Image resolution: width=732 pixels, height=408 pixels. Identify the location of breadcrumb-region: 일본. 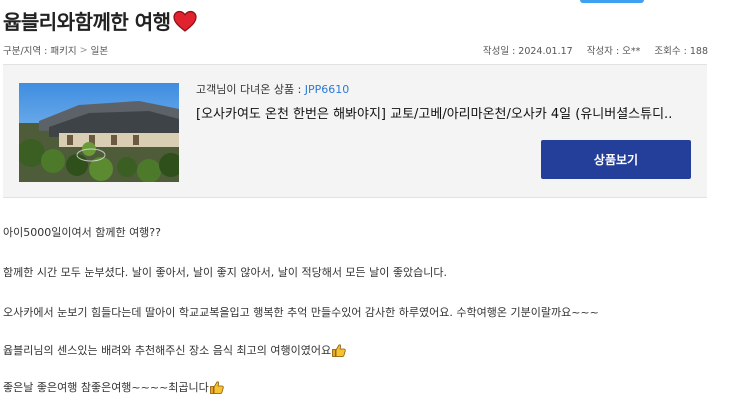
(99, 50).